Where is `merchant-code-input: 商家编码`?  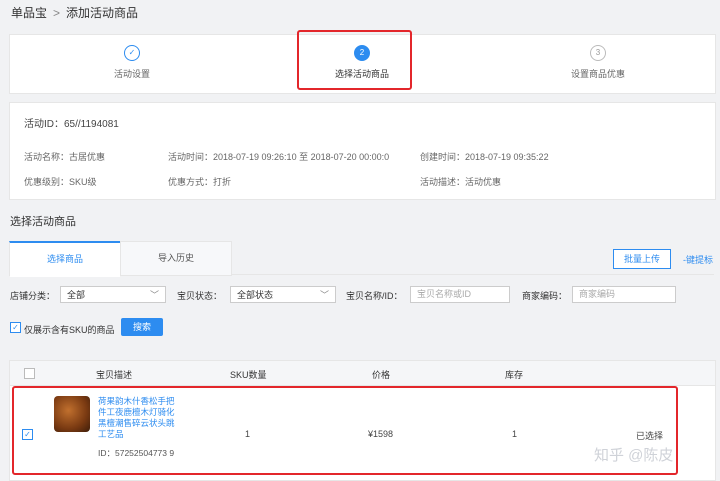 merchant-code-input: 商家编码 is located at coordinates (624, 294).